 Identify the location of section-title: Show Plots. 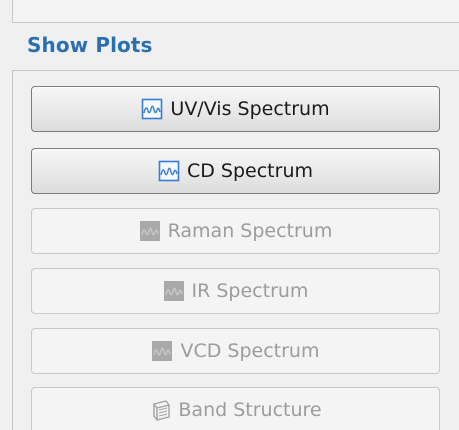
(90, 45).